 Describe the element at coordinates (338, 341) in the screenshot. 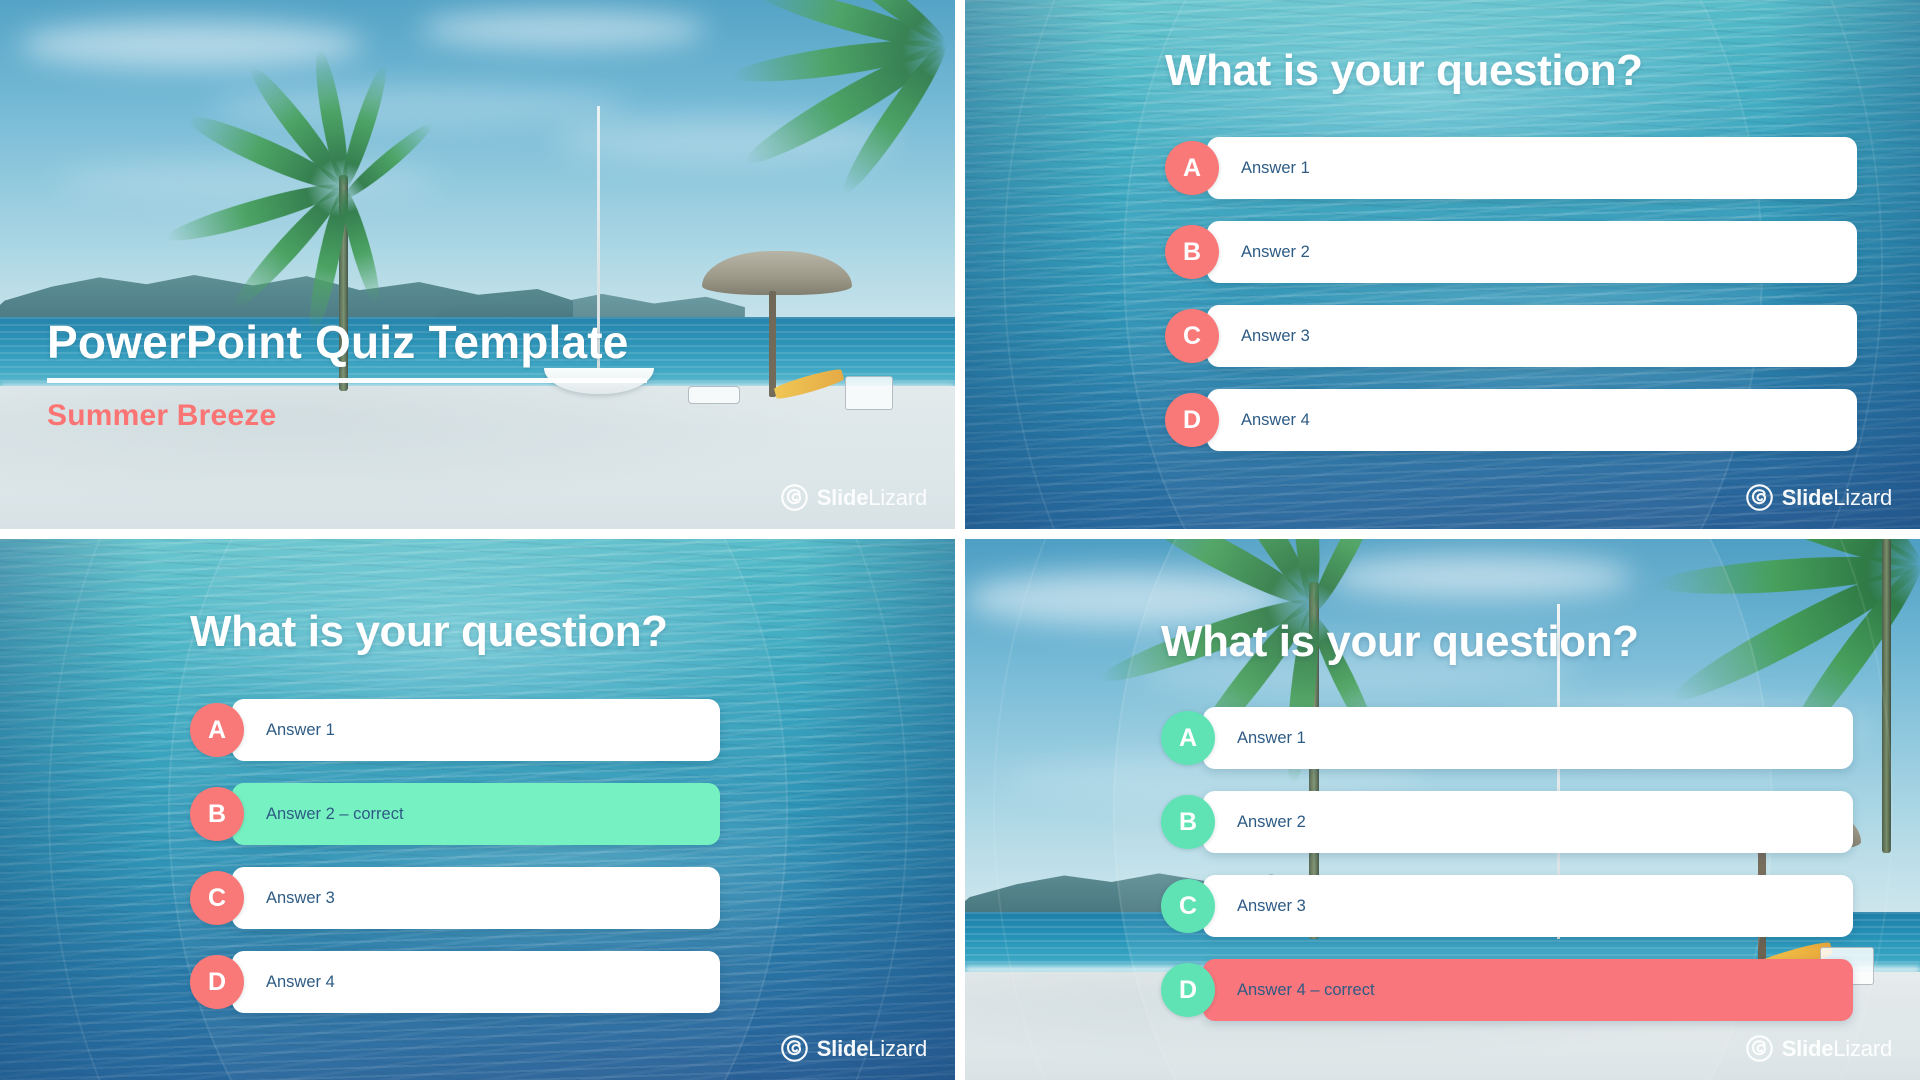

I see `page-title: PowerPoint Quiz Template` at that location.